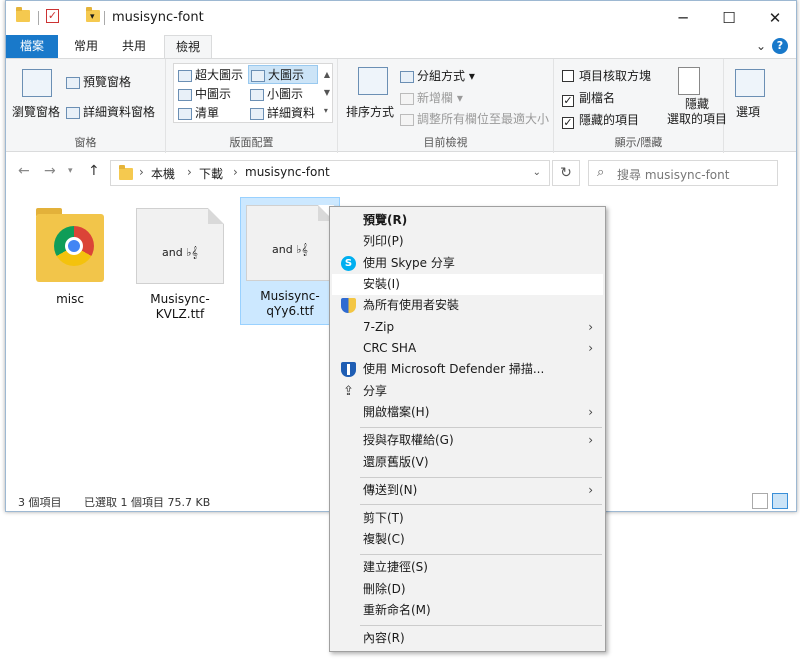  Describe the element at coordinates (467, 391) in the screenshot. I see `menu-item-share: ⇪ 分享` at that location.